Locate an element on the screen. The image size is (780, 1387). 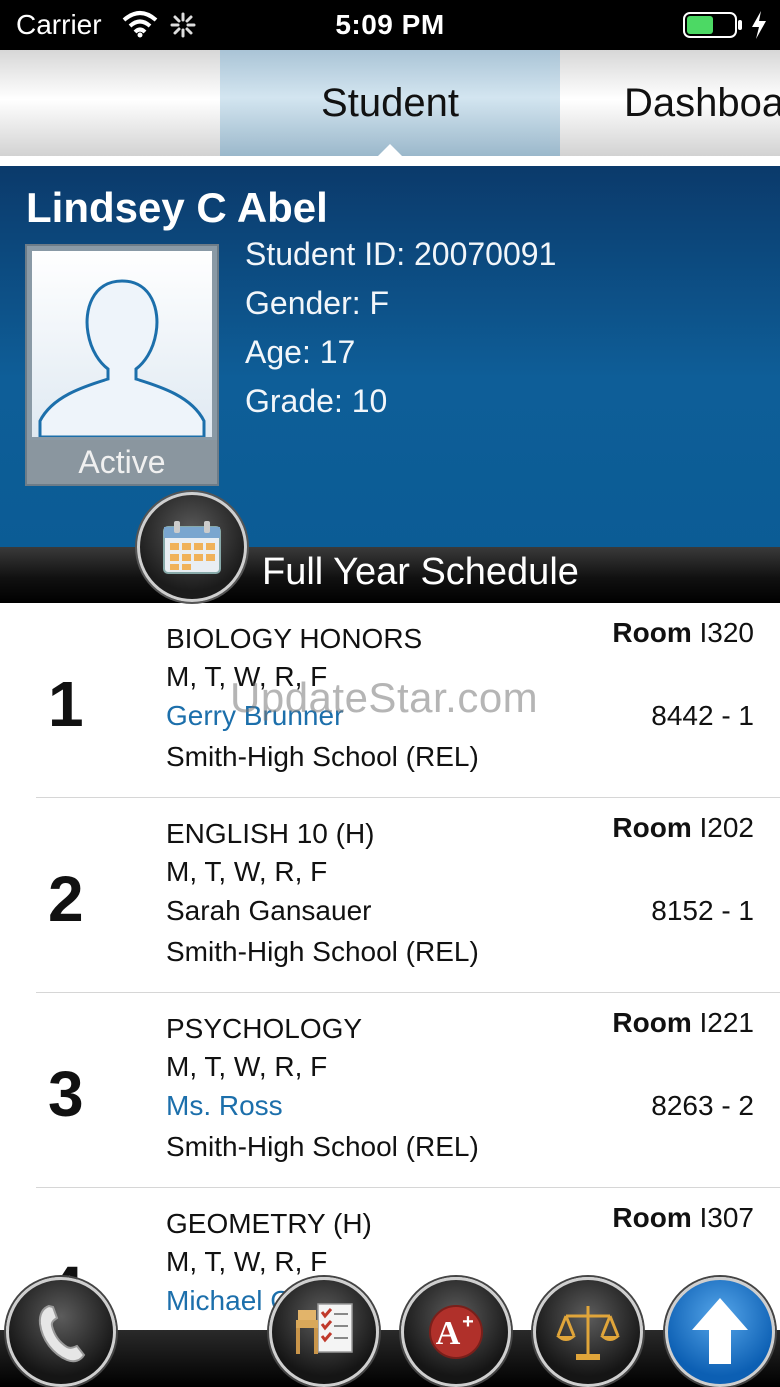
watermark: UpdateStar.com is located at coordinates (384, 697).